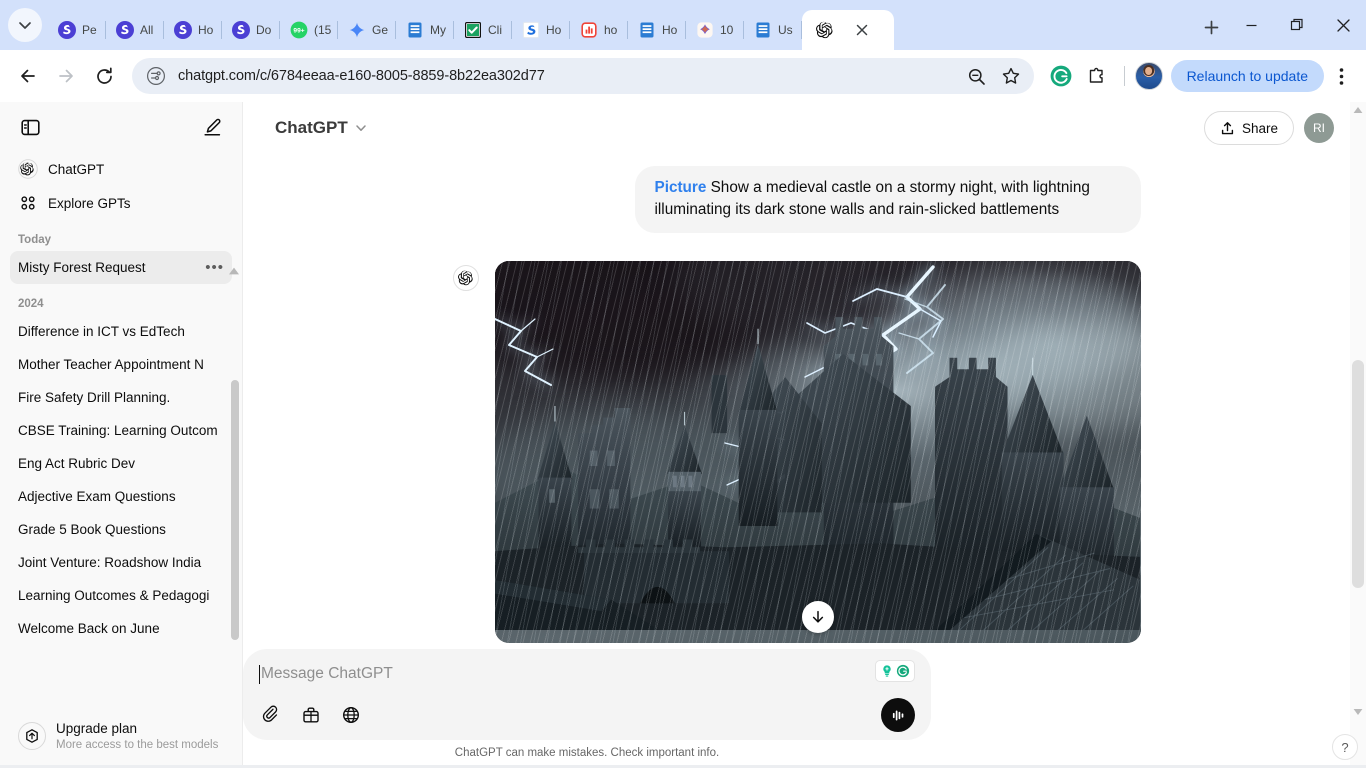 The width and height of the screenshot is (1366, 768). I want to click on sidebar-chat-item: Eng Act Rubric Dev, so click(121, 463).